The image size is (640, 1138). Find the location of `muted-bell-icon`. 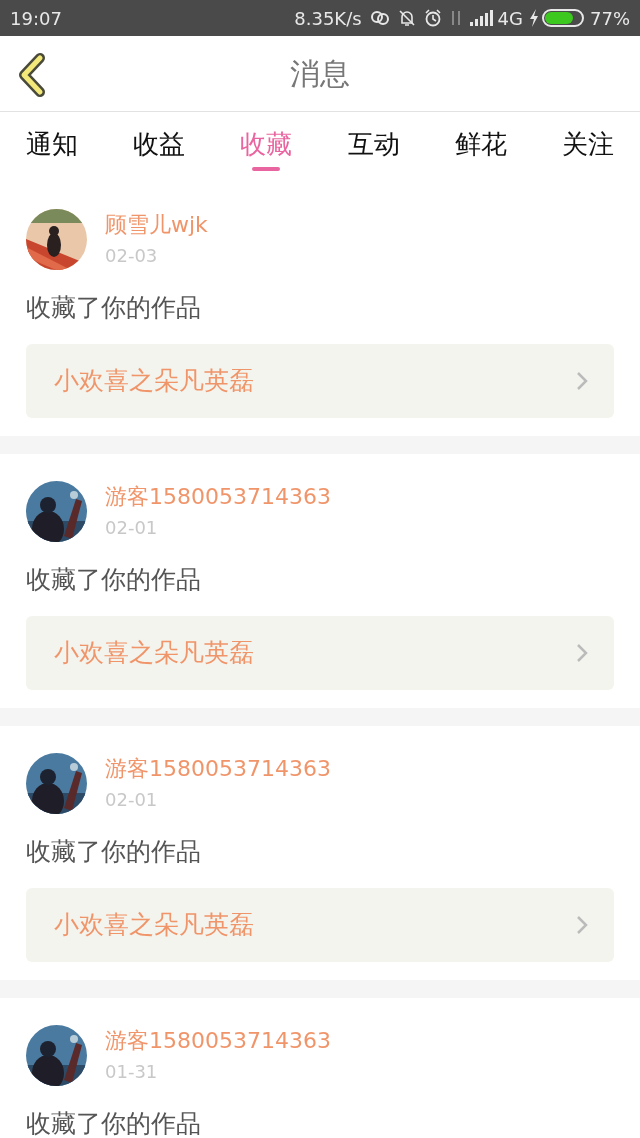

muted-bell-icon is located at coordinates (406, 18).